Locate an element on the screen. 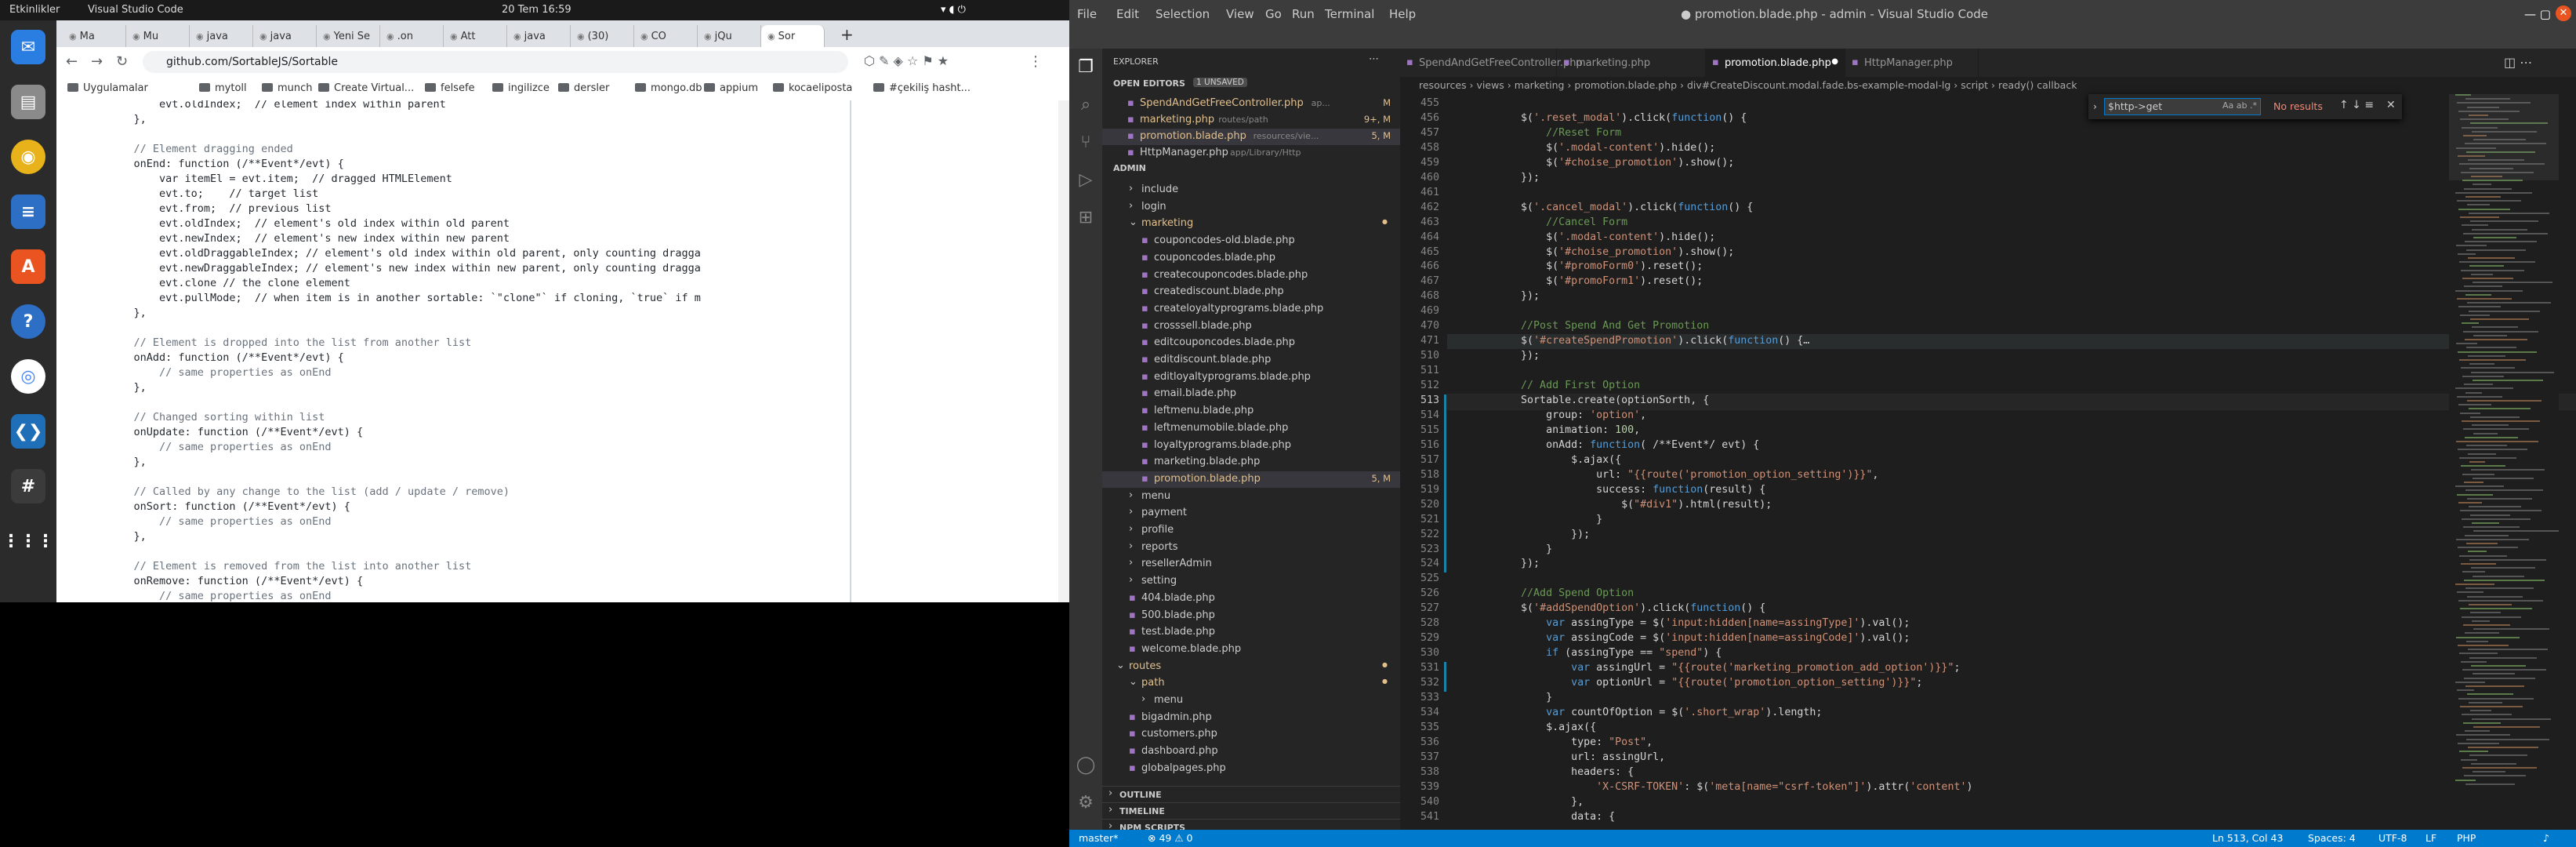  cursor-position: Ln 513, Col 43 is located at coordinates (2248, 838).